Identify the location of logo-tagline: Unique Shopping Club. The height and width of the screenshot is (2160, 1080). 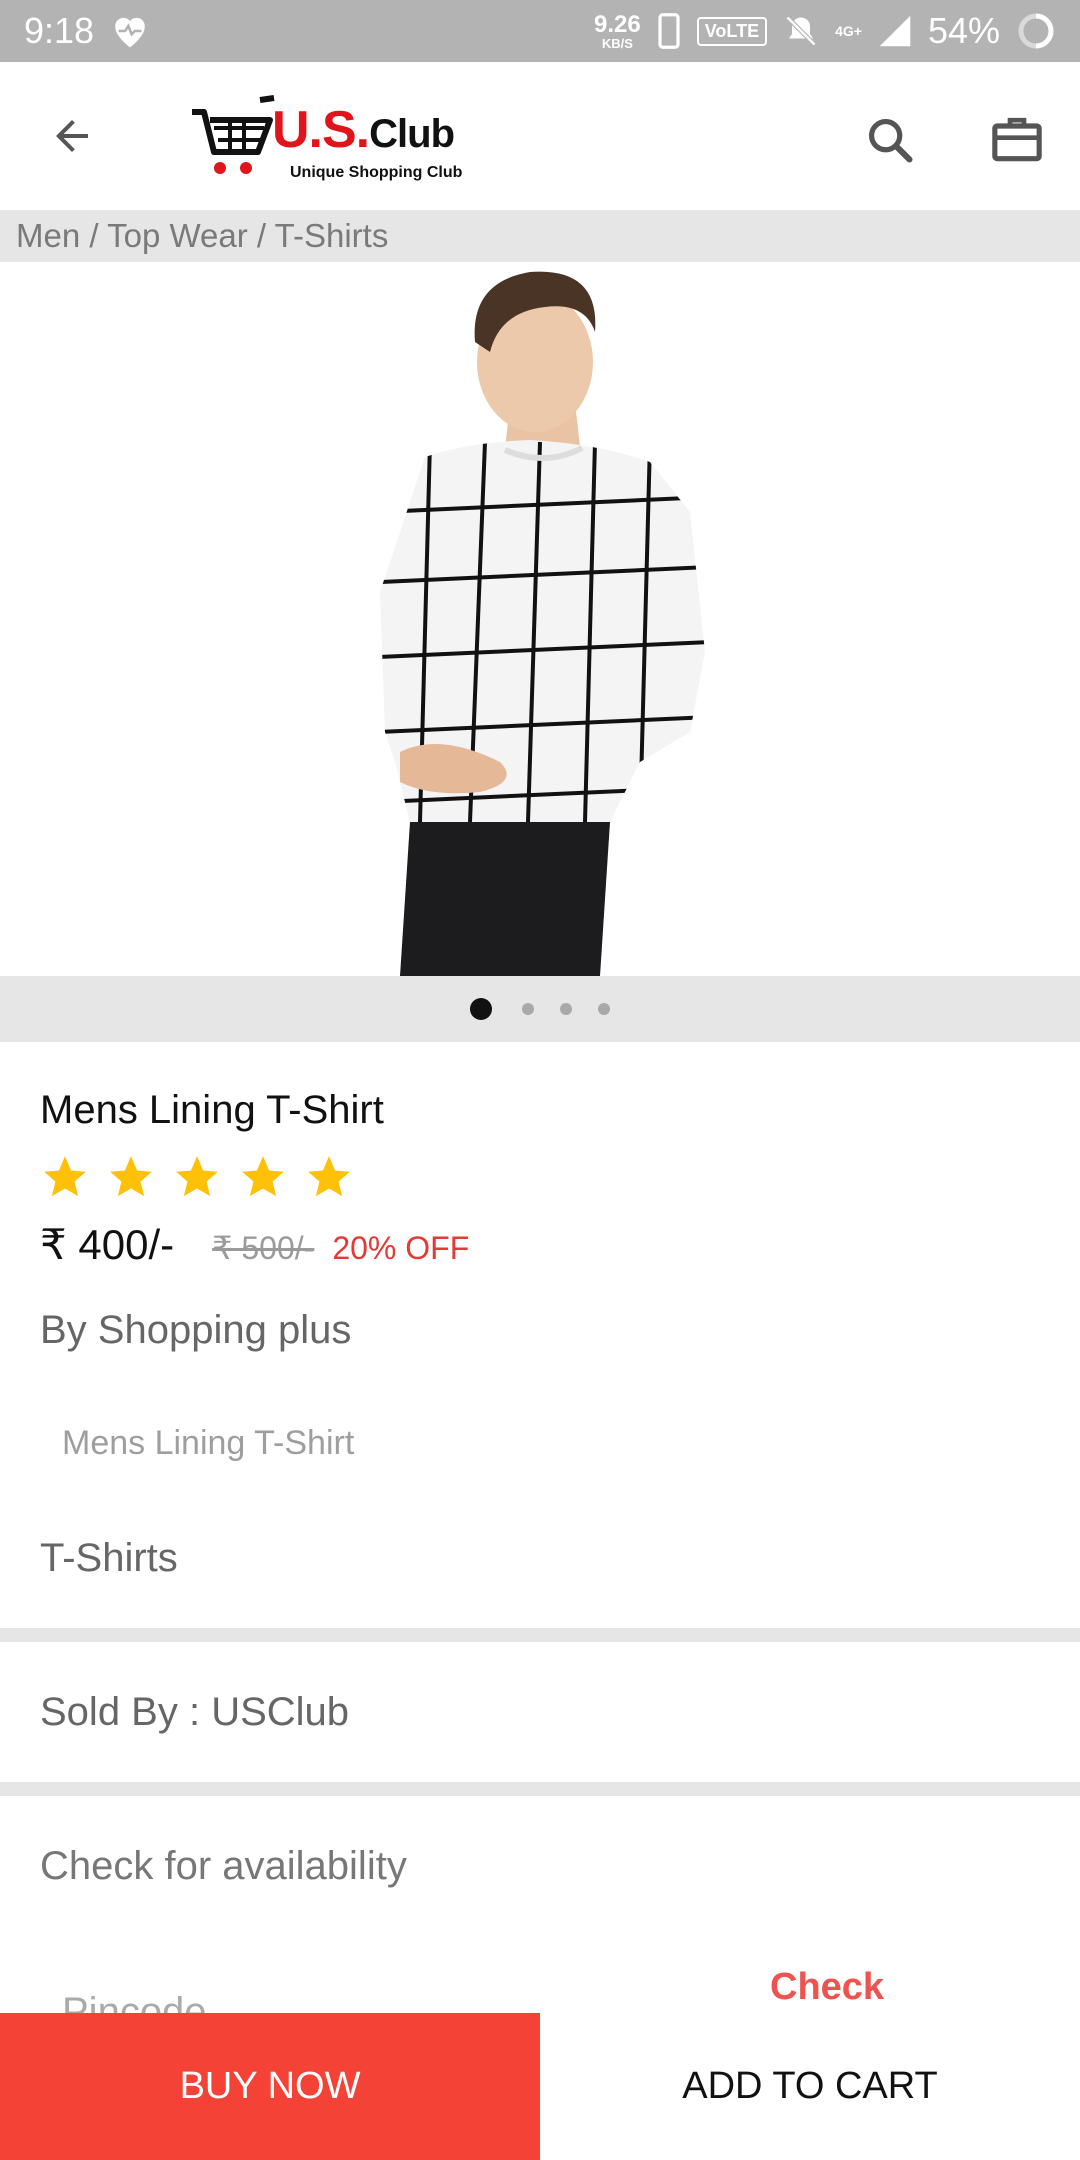
(376, 172).